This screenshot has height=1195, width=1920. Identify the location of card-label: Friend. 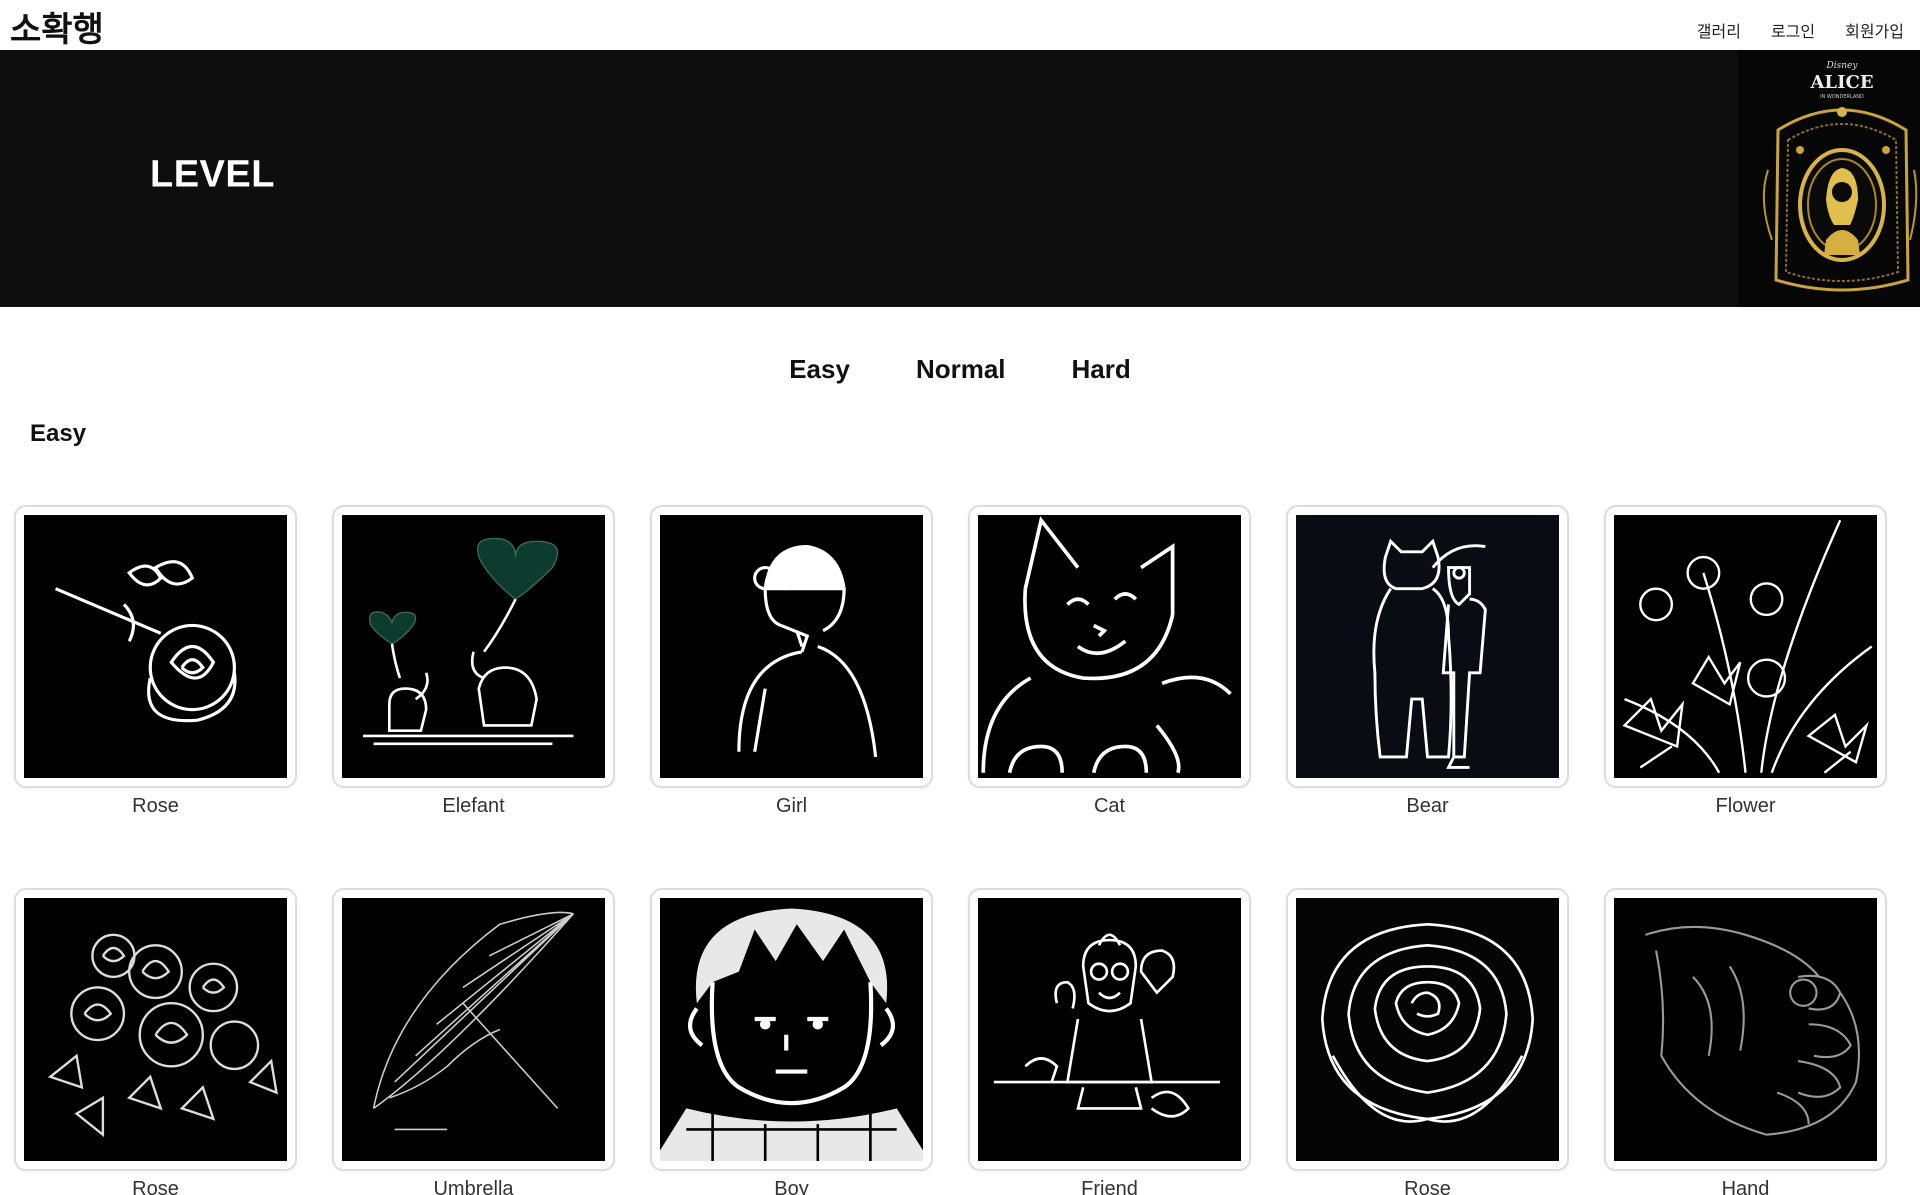
(1109, 1186).